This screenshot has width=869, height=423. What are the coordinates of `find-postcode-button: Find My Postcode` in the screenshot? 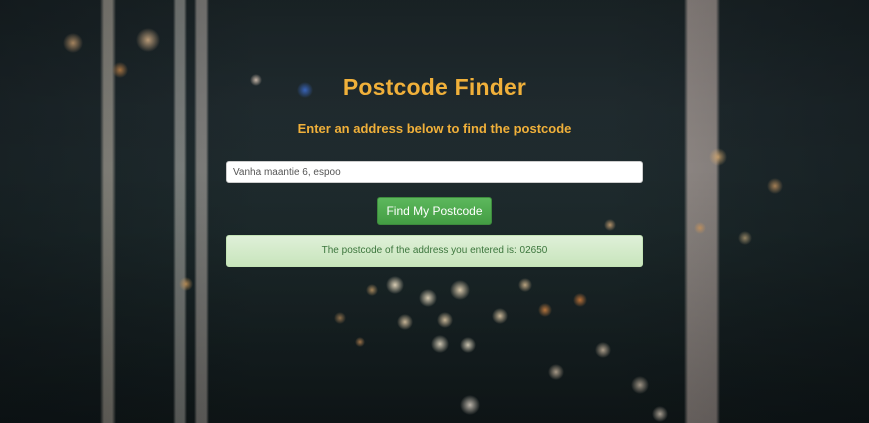 It's located at (434, 211).